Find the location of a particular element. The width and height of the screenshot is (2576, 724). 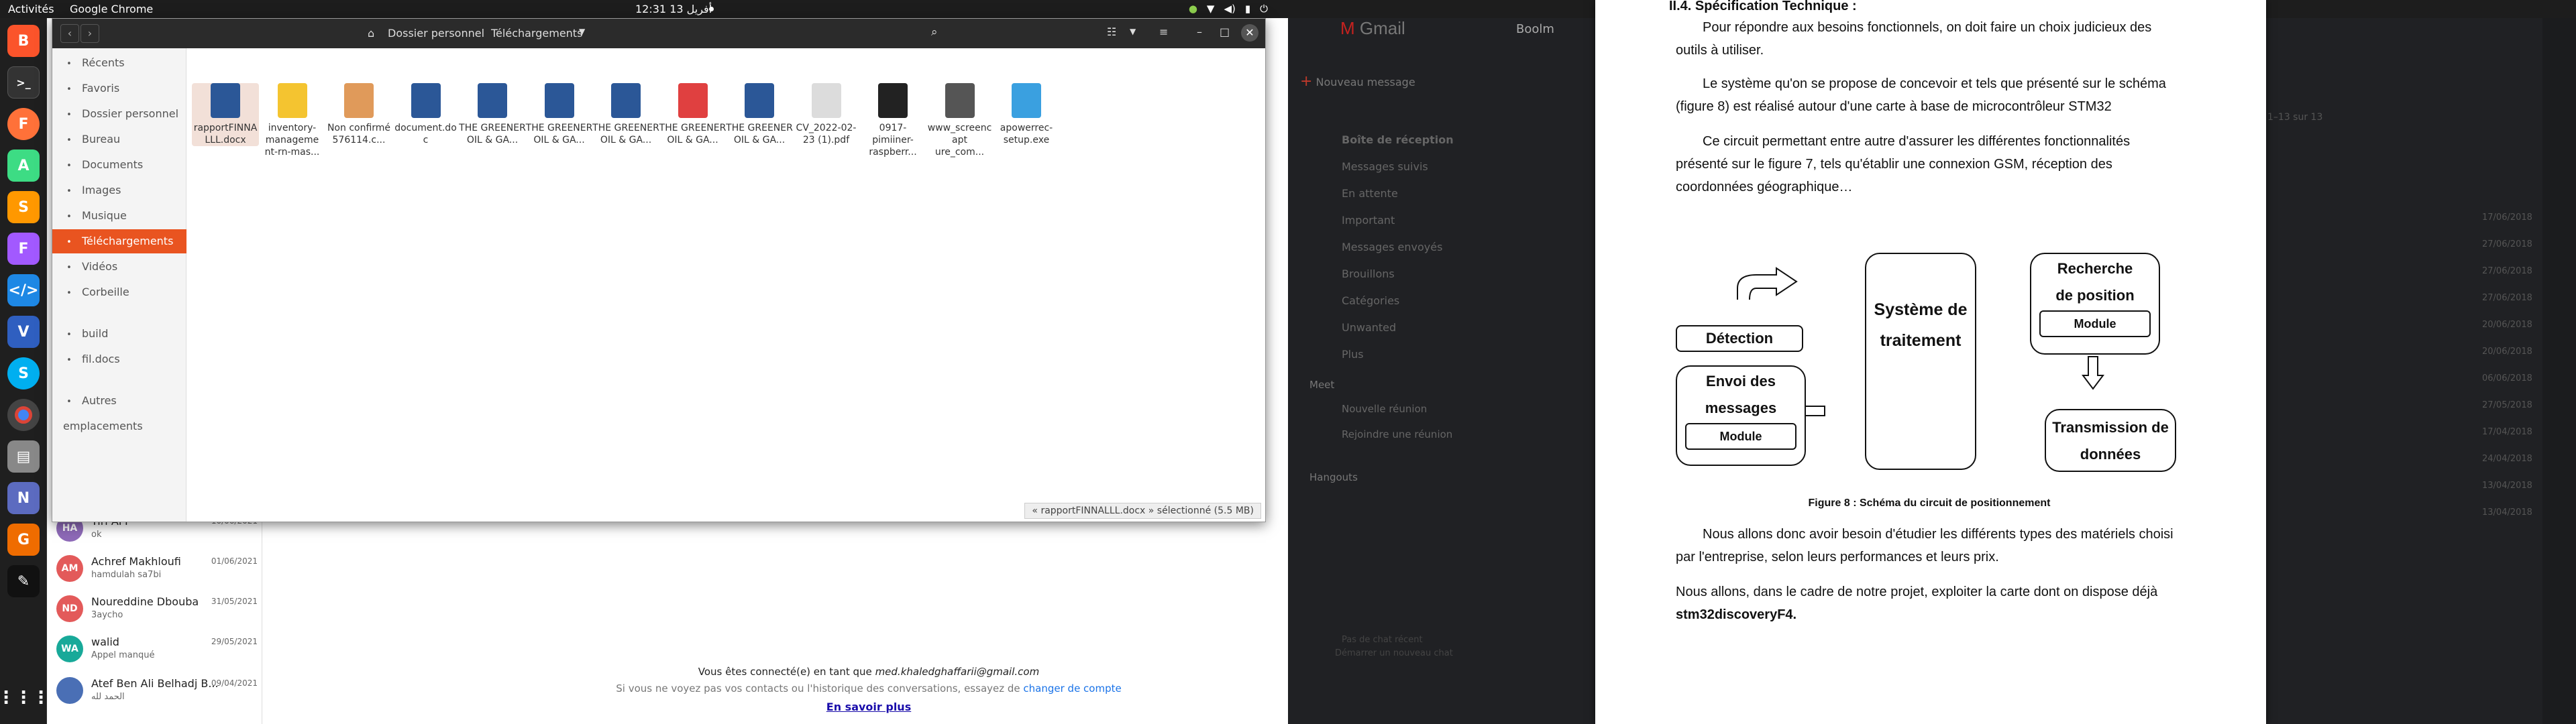

back-button: ‹ is located at coordinates (69, 33).